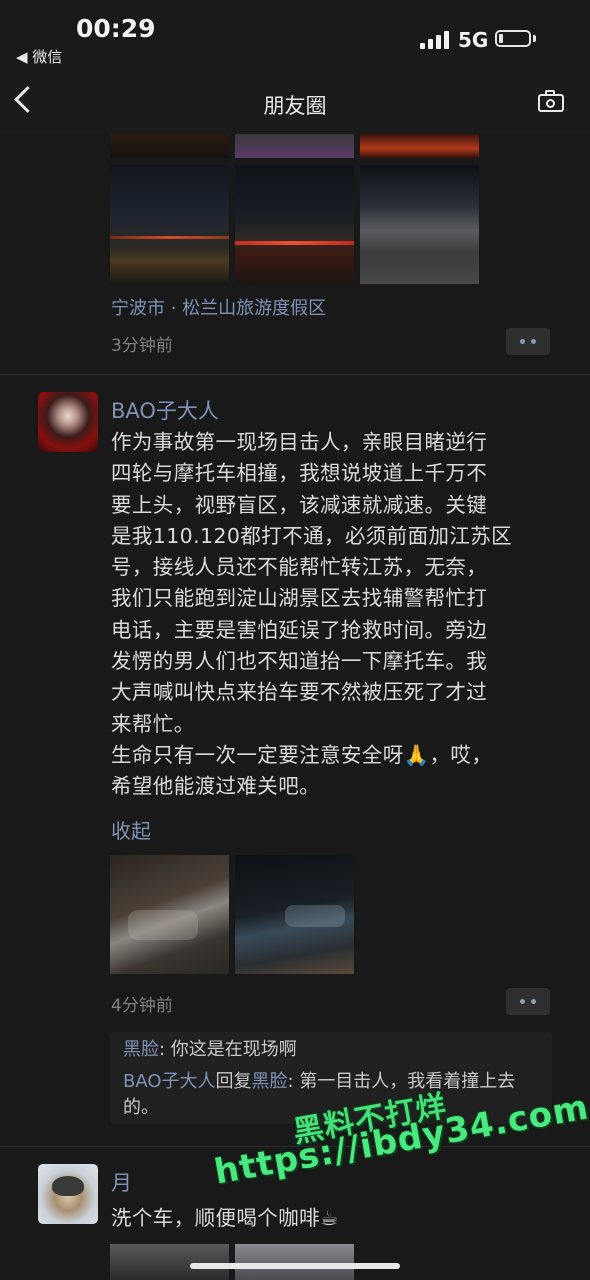  I want to click on collapse-link: 收起, so click(131, 829).